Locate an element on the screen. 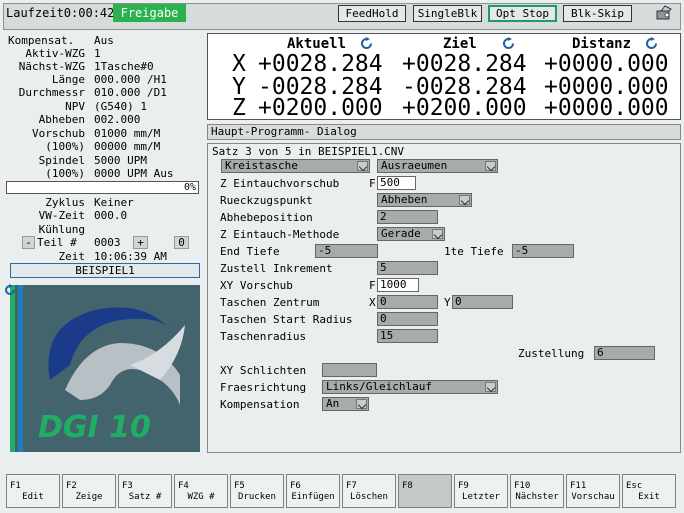 This screenshot has width=684, height=513. xy-vorschub-input: 1000 is located at coordinates (398, 285).